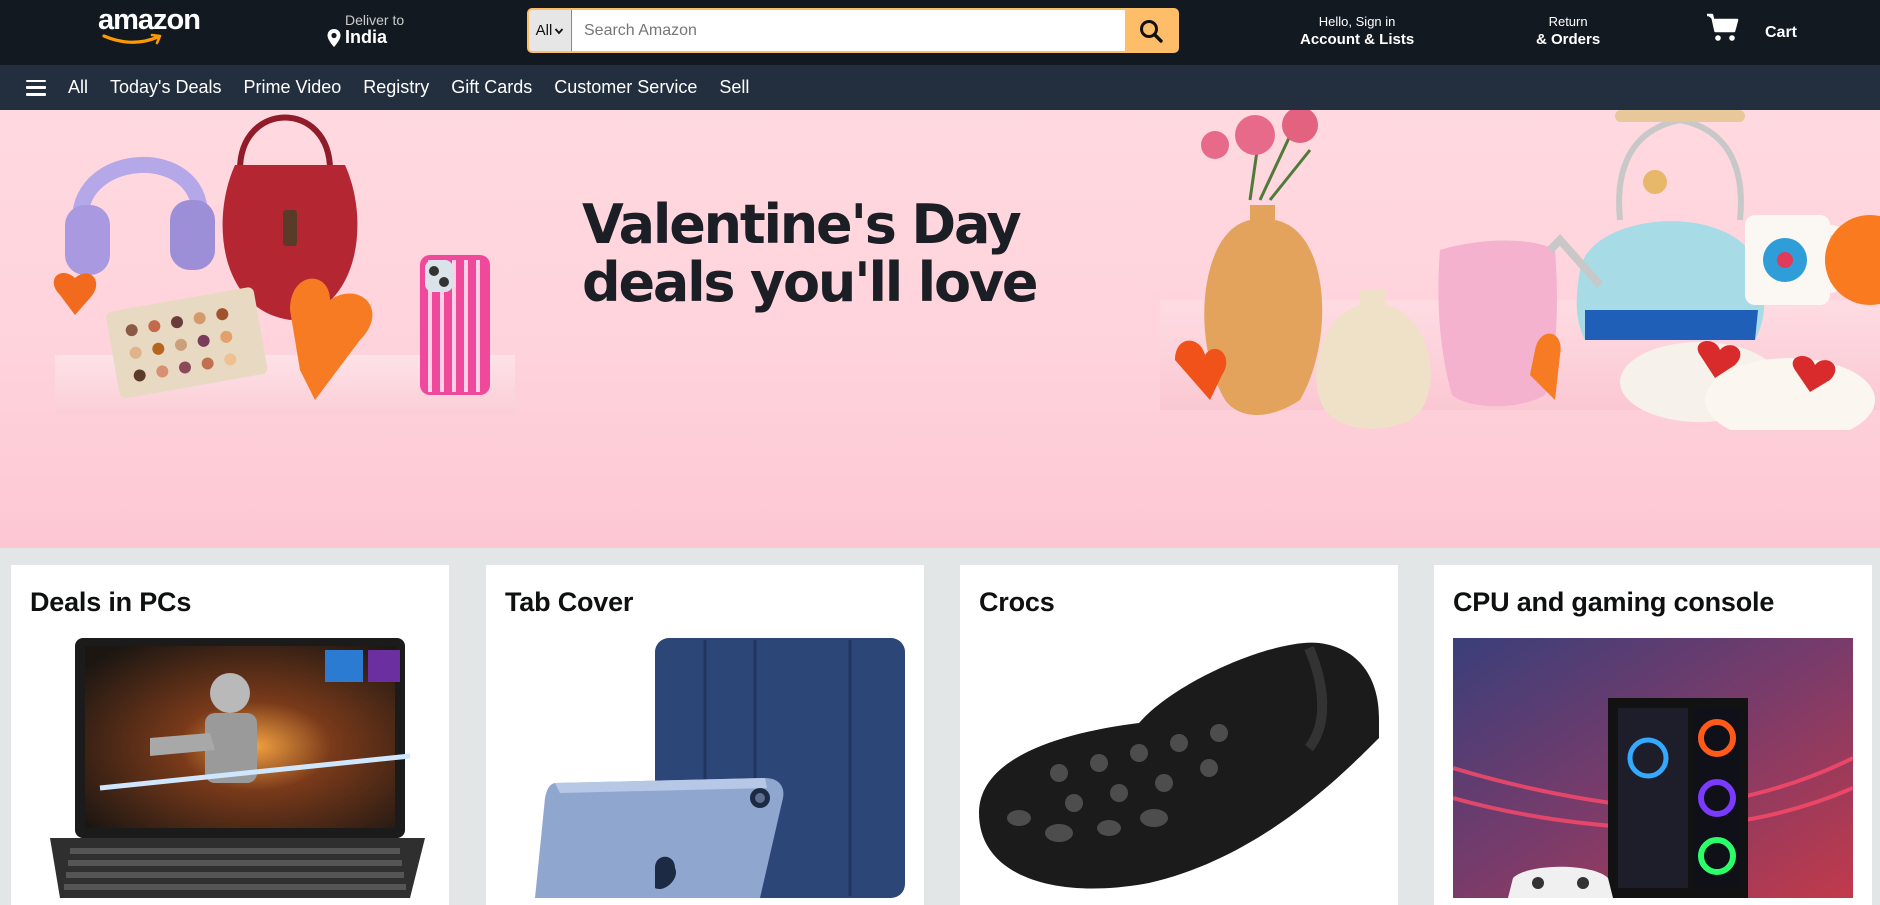 The height and width of the screenshot is (905, 1880). I want to click on search-button, so click(1151, 30).